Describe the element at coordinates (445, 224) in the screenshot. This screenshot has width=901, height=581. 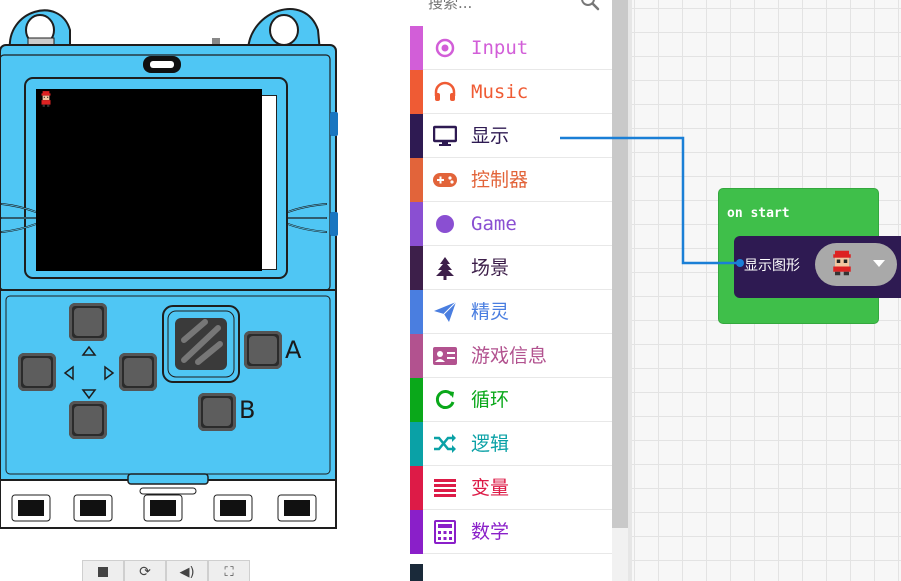
I see `circle-icon` at that location.